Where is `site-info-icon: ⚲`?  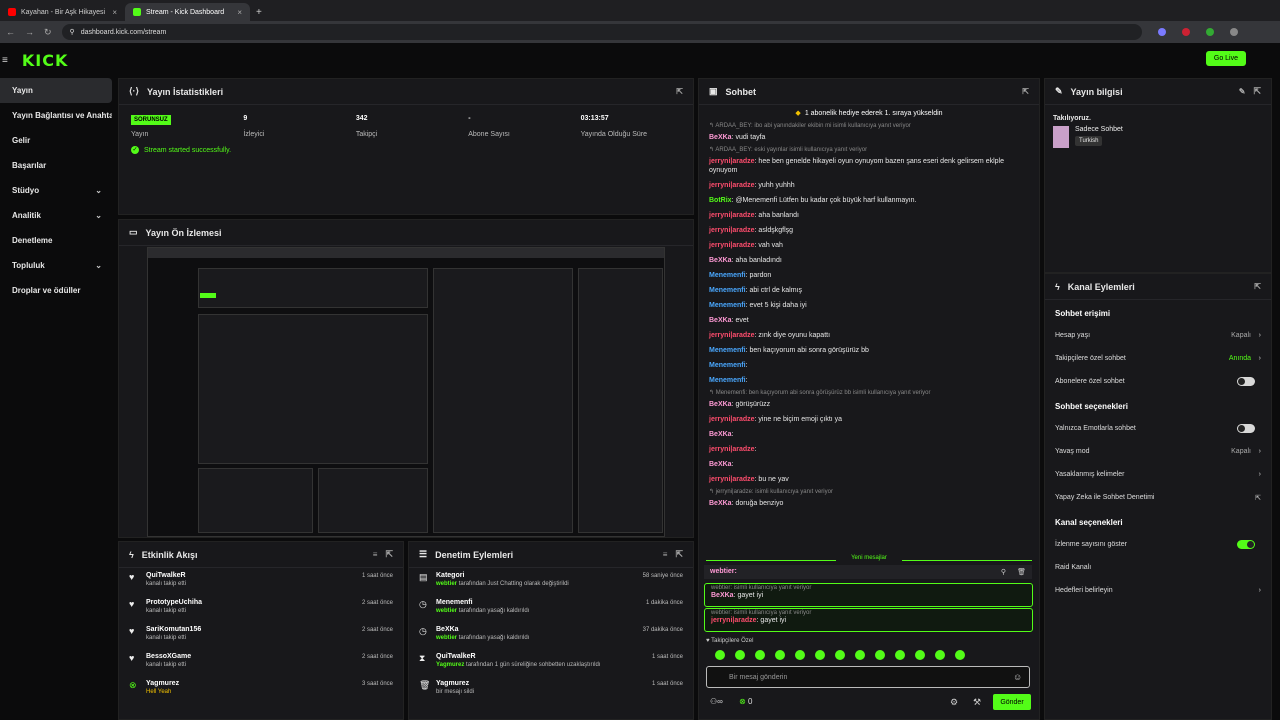
site-info-icon: ⚲ is located at coordinates (72, 32).